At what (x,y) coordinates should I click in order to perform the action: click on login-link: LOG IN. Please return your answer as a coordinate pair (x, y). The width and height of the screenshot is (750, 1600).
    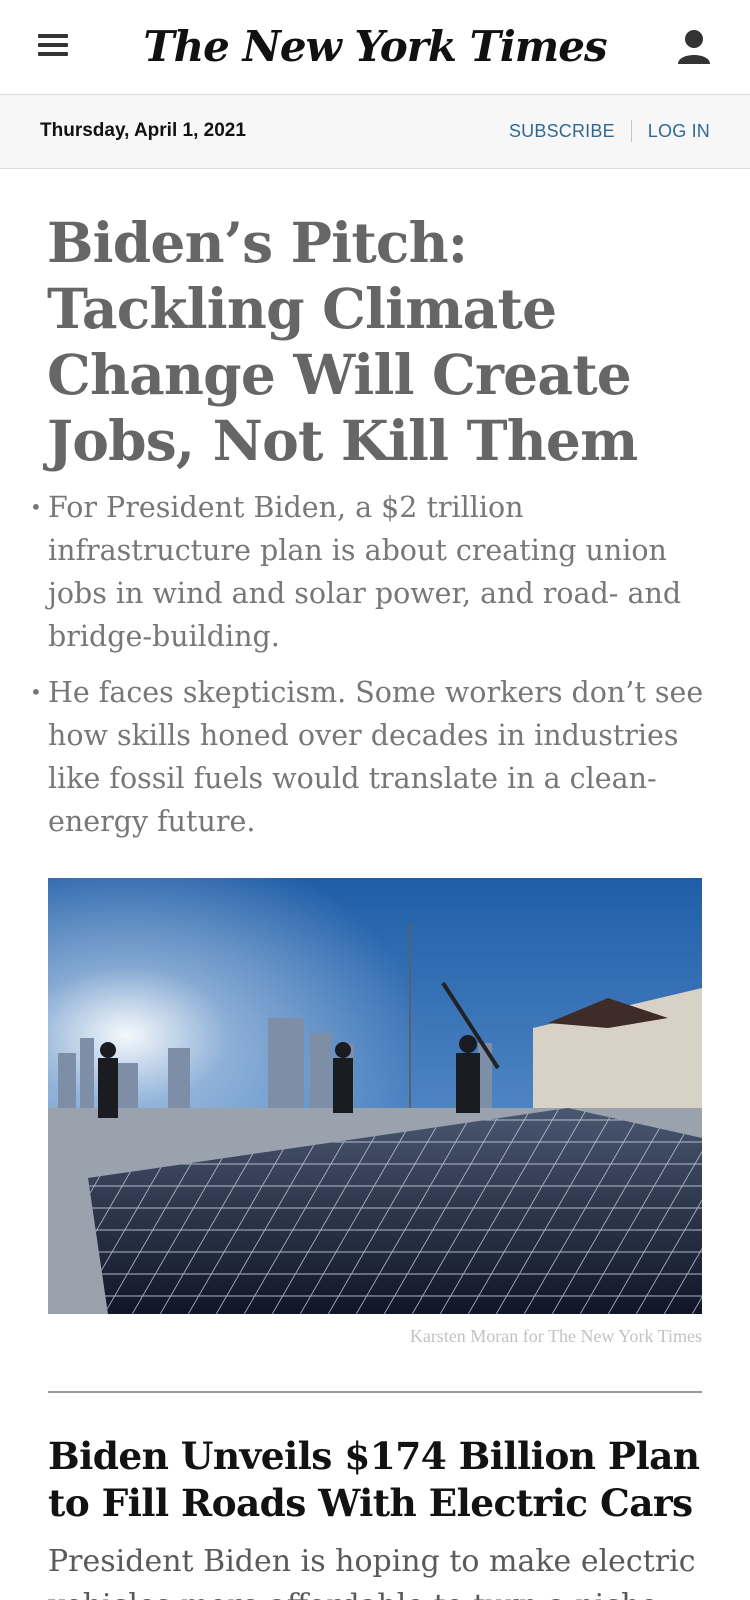
    Looking at the image, I should click on (679, 131).